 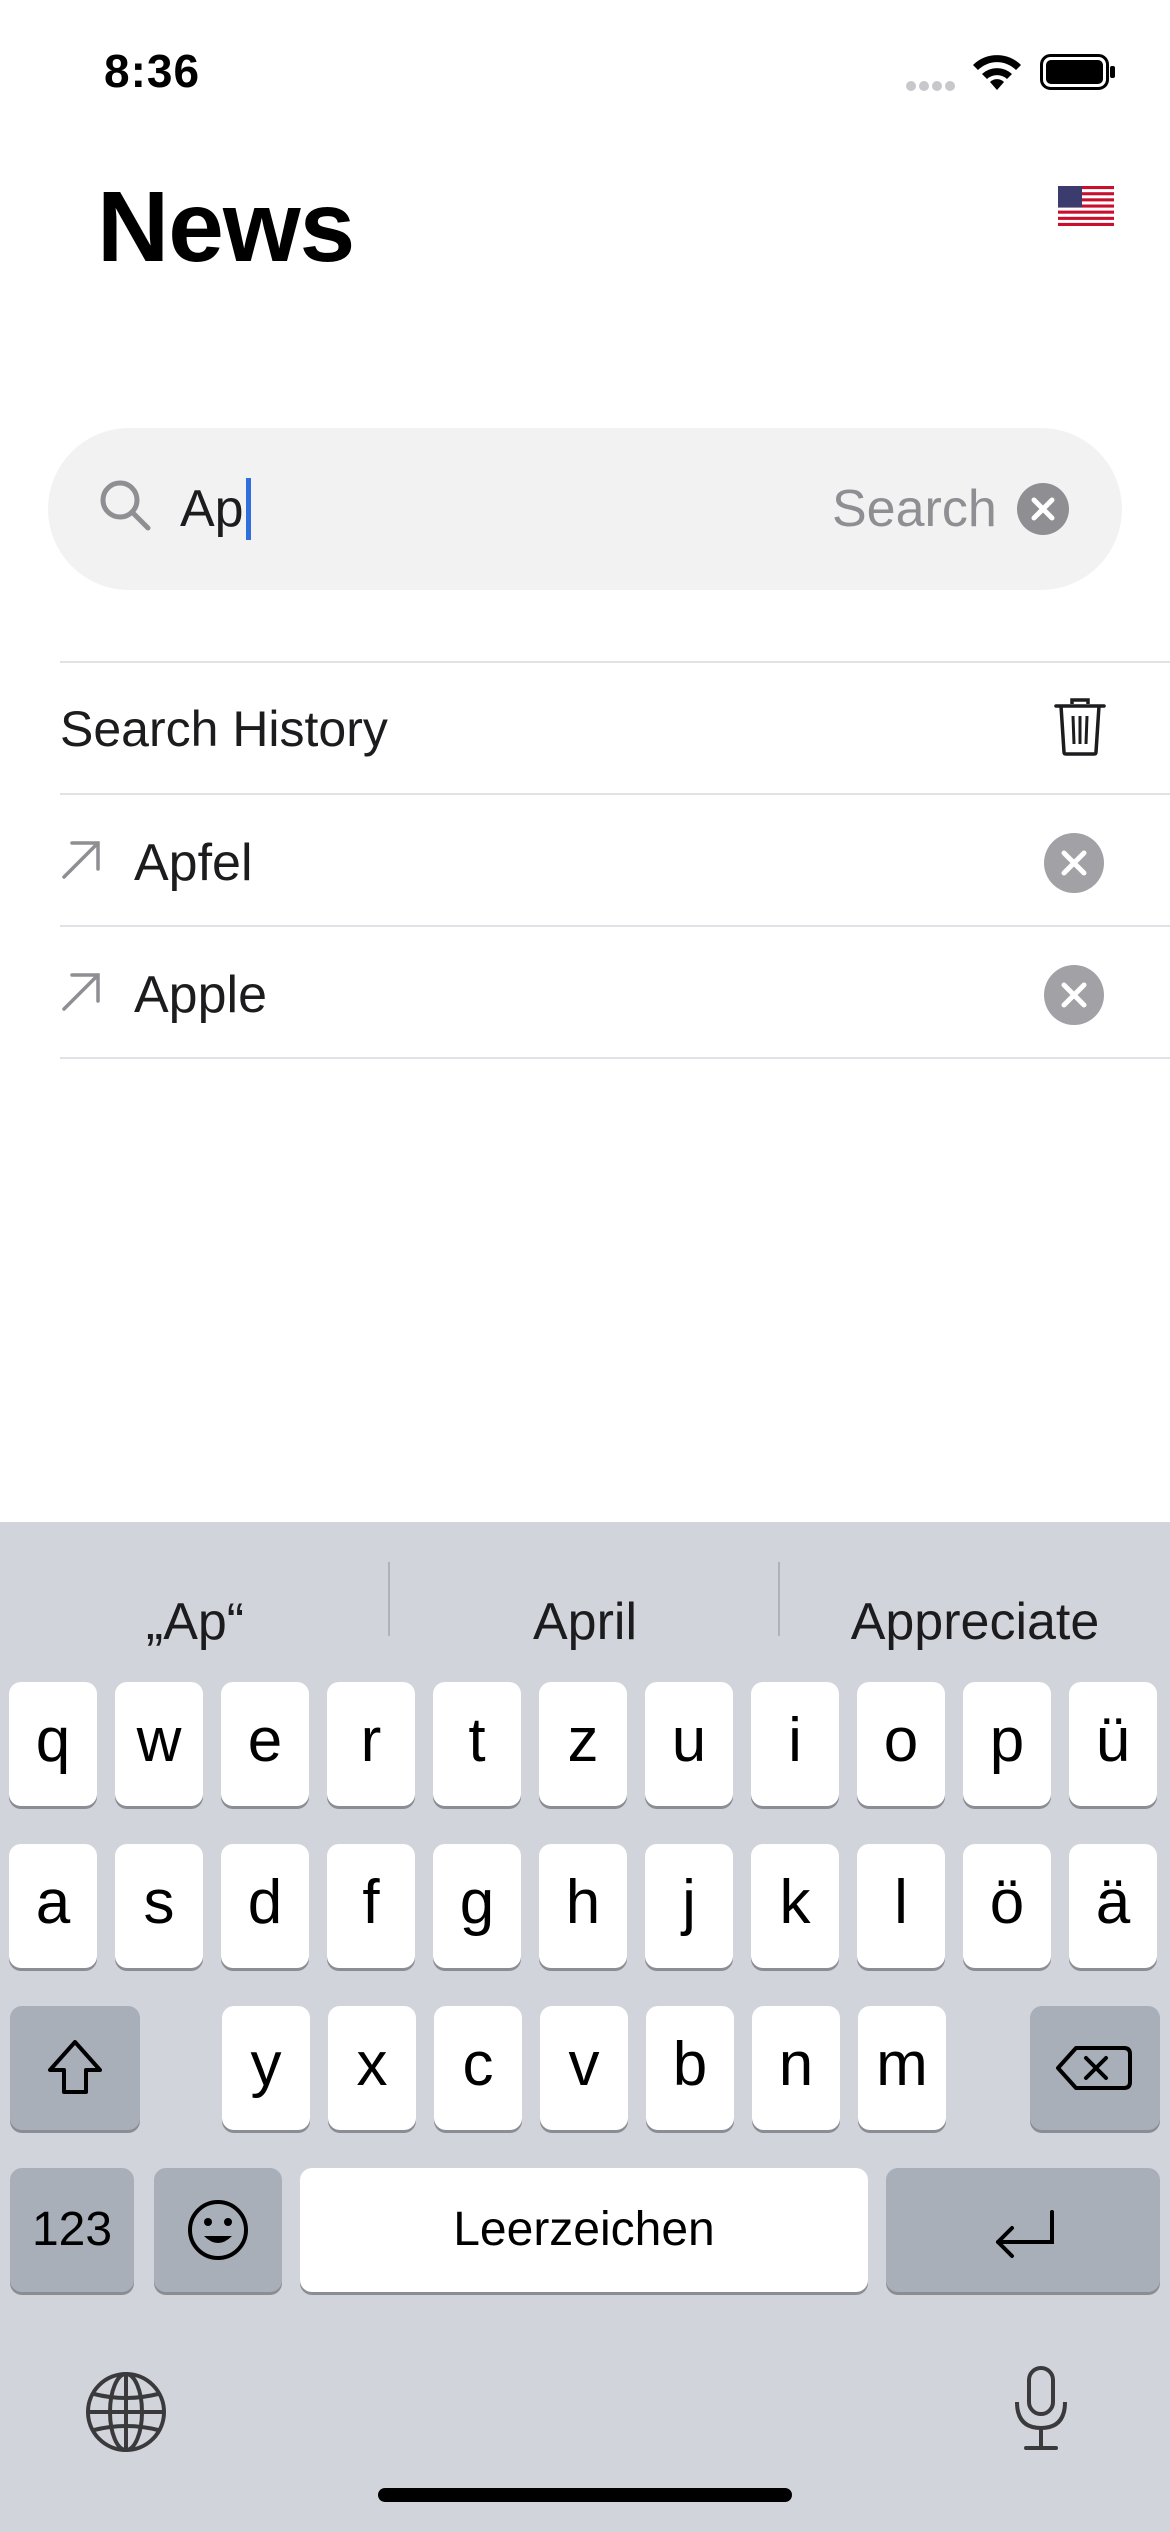 What do you see at coordinates (1043, 509) in the screenshot?
I see `clear-search-icon` at bounding box center [1043, 509].